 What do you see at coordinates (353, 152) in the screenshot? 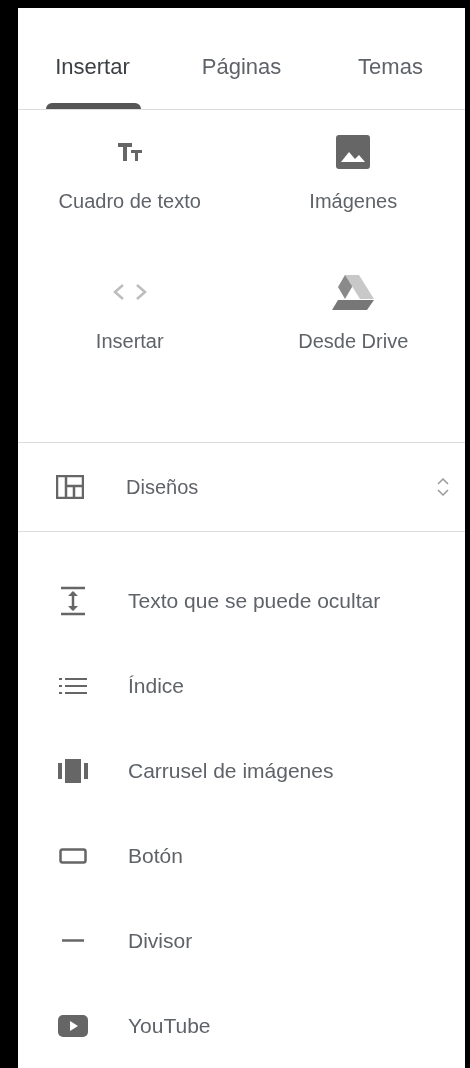
I see `image-icon` at bounding box center [353, 152].